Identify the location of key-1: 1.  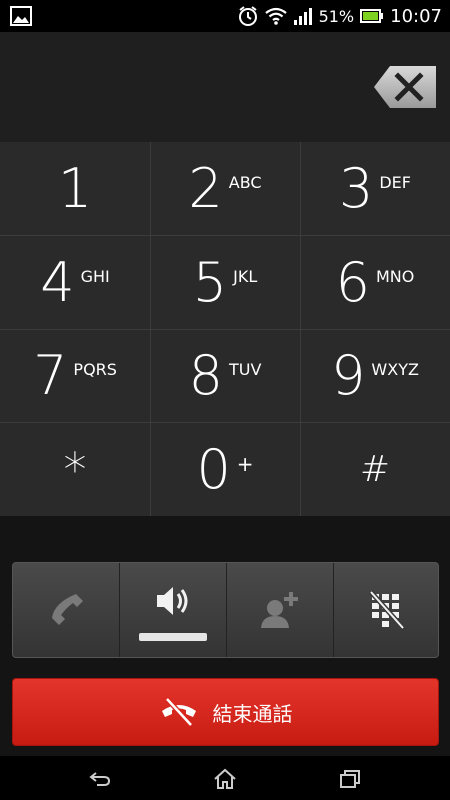
(75, 188).